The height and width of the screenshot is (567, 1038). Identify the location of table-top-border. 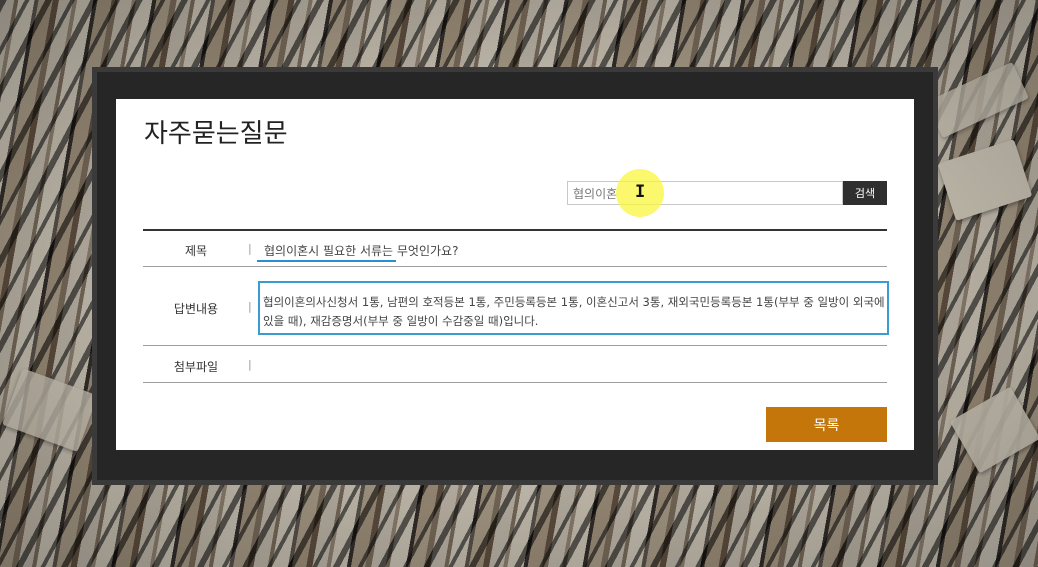
(515, 230).